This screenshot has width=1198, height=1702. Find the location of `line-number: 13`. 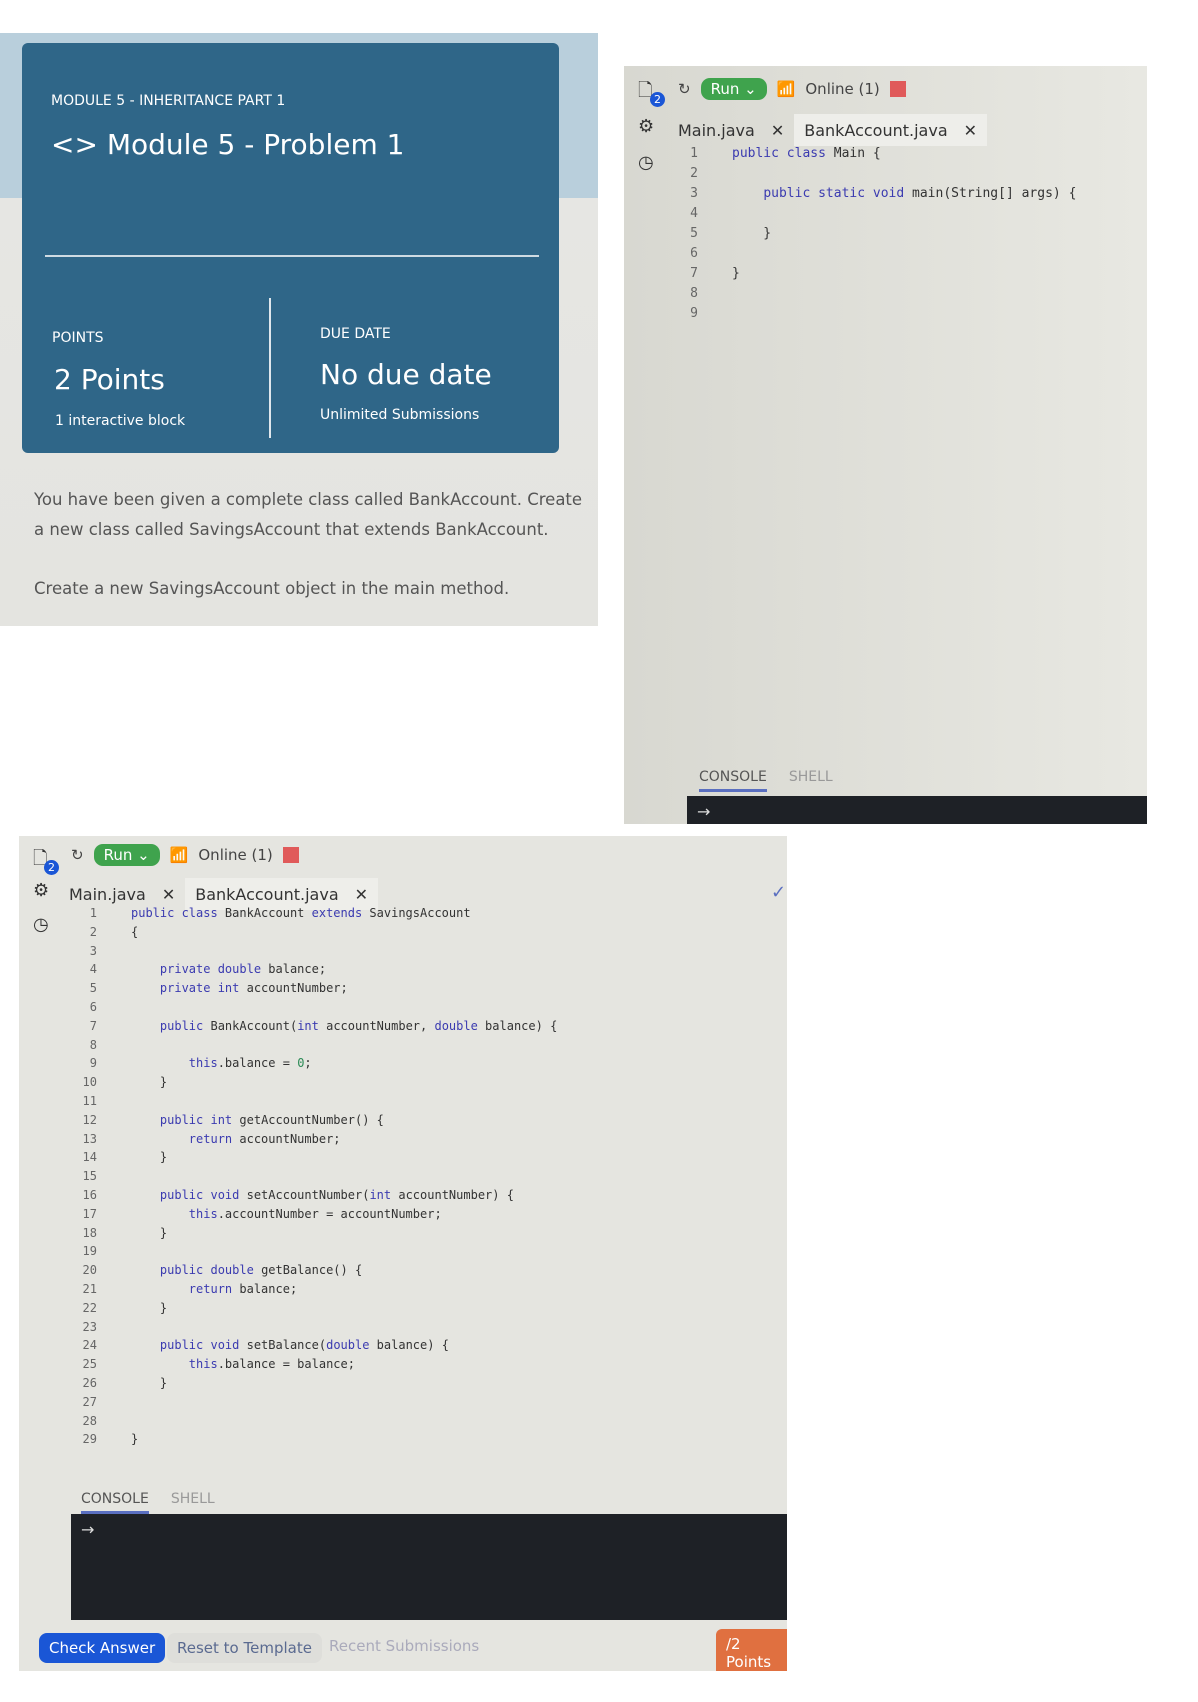

line-number: 13 is located at coordinates (89, 1138).